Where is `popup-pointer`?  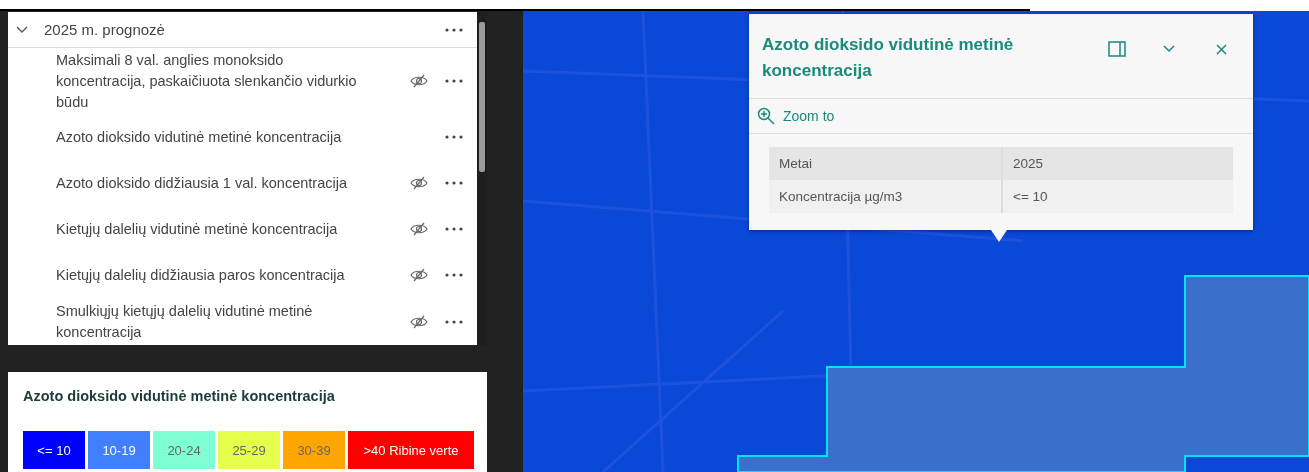
popup-pointer is located at coordinates (999, 236).